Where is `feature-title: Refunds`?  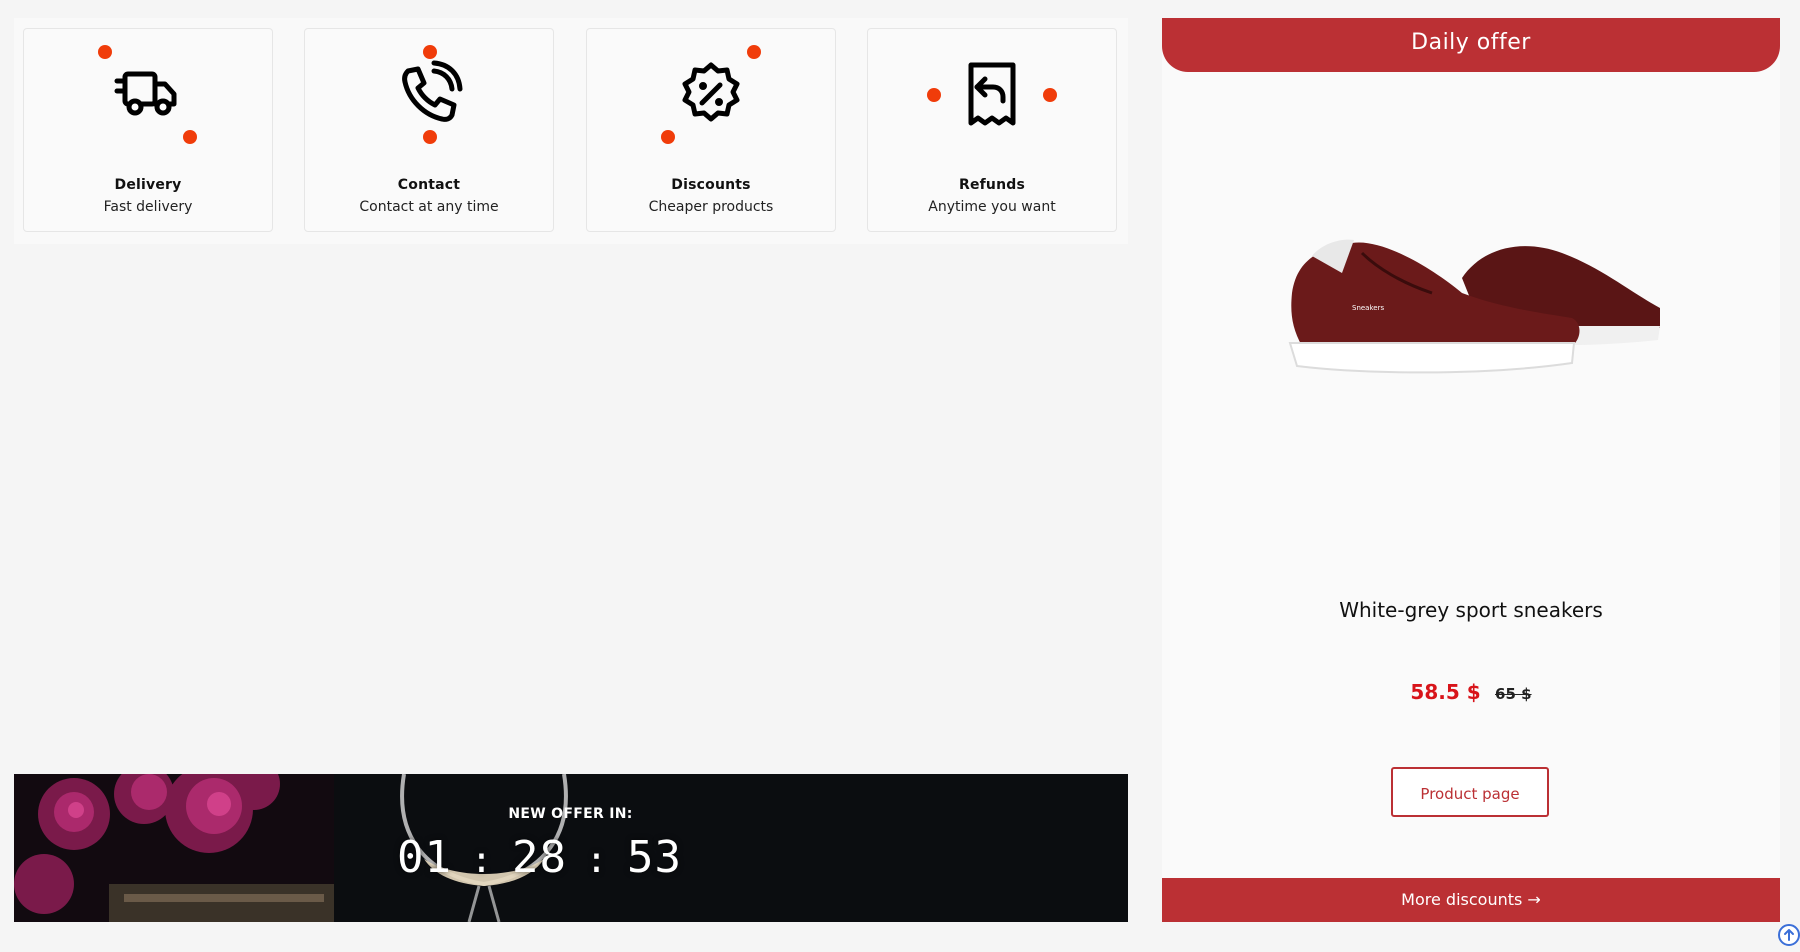 feature-title: Refunds is located at coordinates (992, 185).